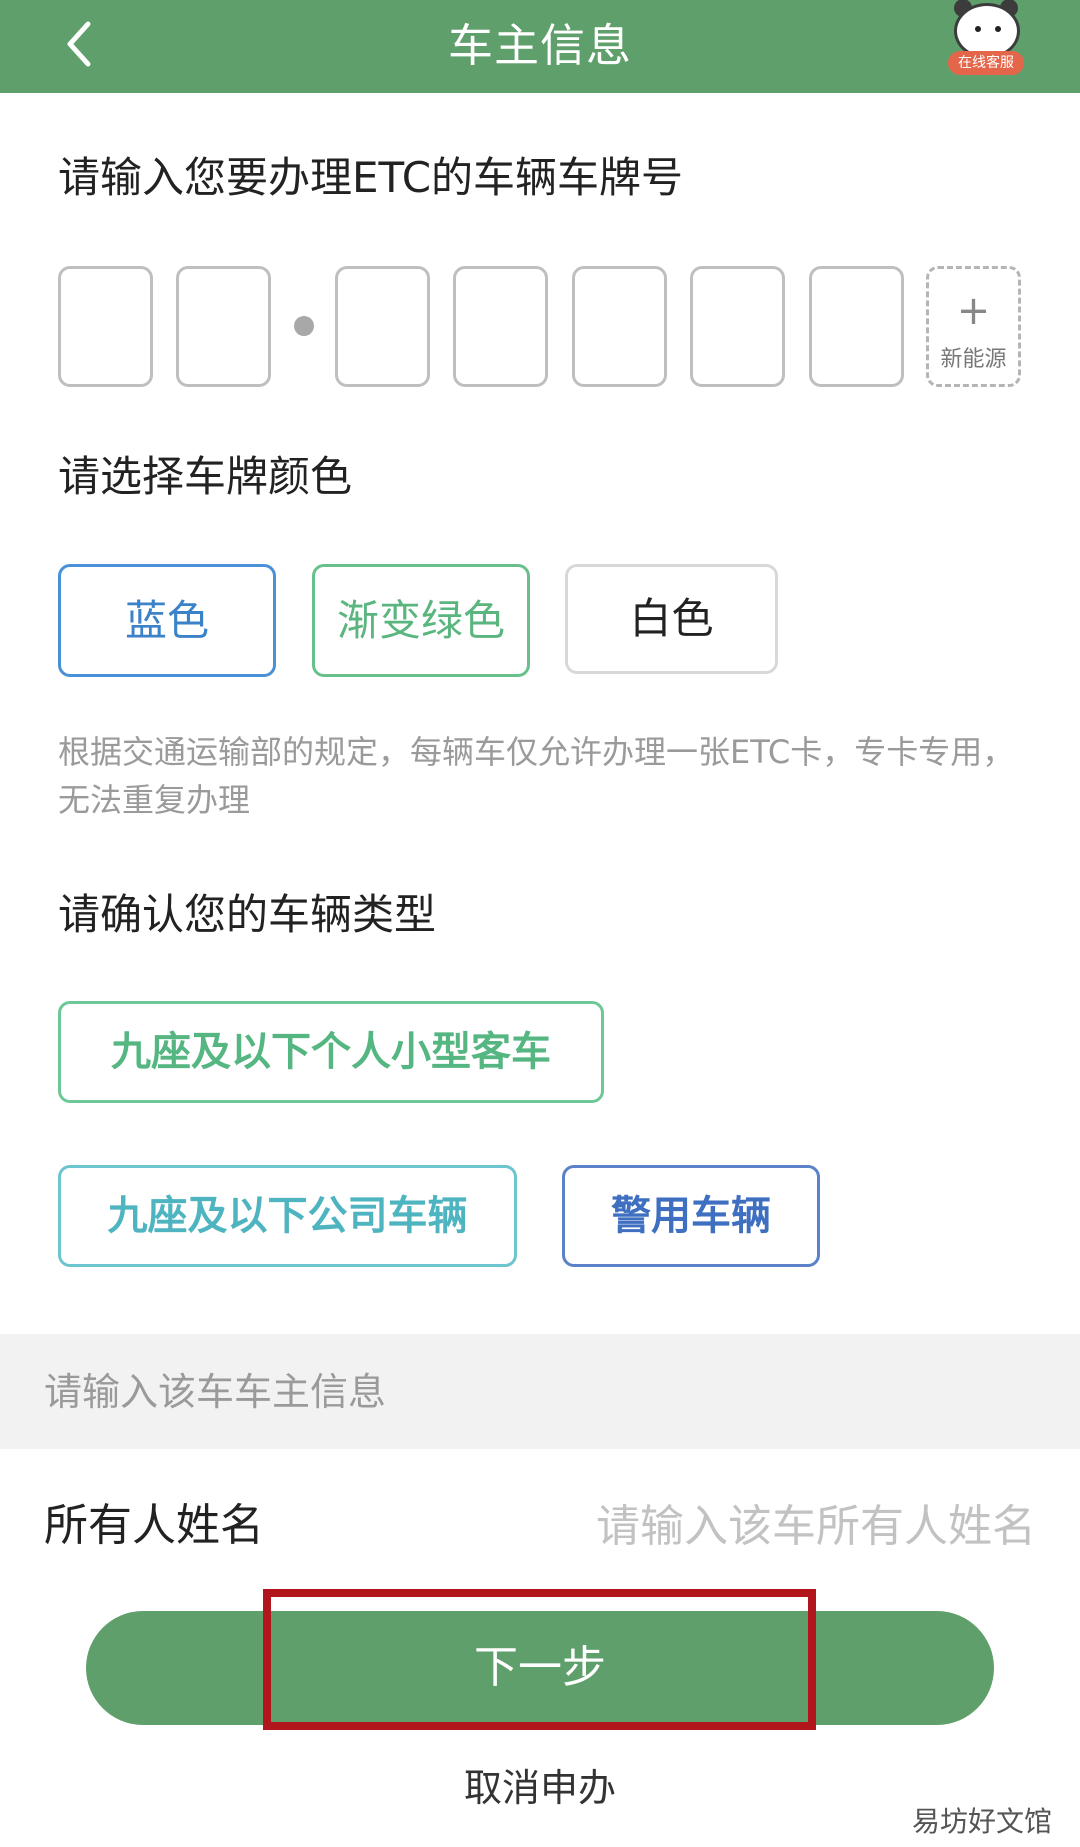 The image size is (1080, 1847). I want to click on vehicle-type-personal: 九座及以下个人小型客车, so click(331, 1052).